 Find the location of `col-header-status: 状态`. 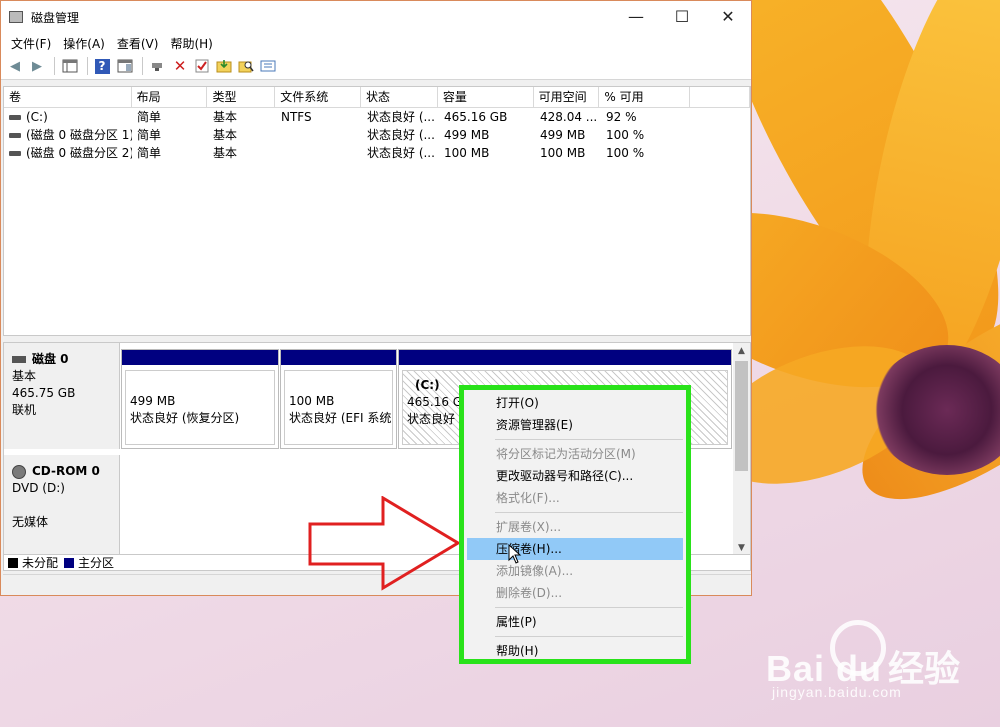

col-header-status: 状态 is located at coordinates (399, 97).